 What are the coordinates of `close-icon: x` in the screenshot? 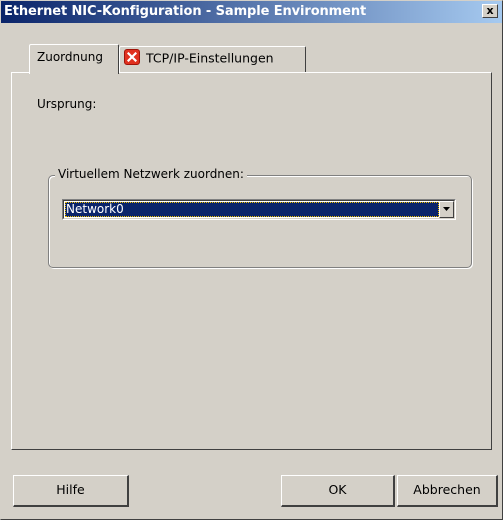 It's located at (490, 10).